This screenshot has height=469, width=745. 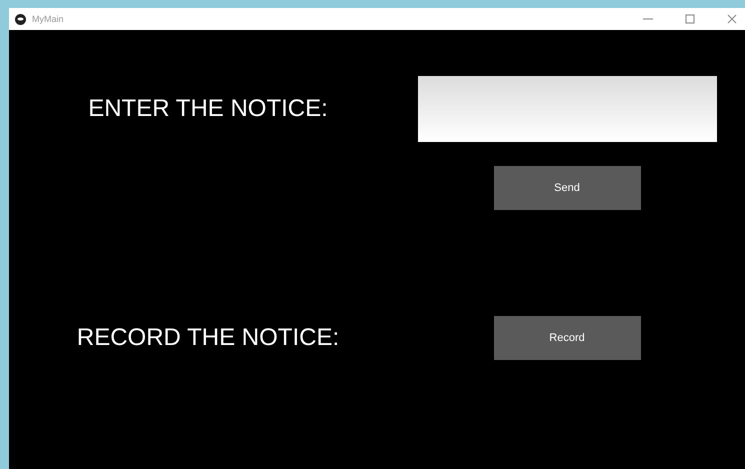 I want to click on app-icon, so click(x=20, y=19).